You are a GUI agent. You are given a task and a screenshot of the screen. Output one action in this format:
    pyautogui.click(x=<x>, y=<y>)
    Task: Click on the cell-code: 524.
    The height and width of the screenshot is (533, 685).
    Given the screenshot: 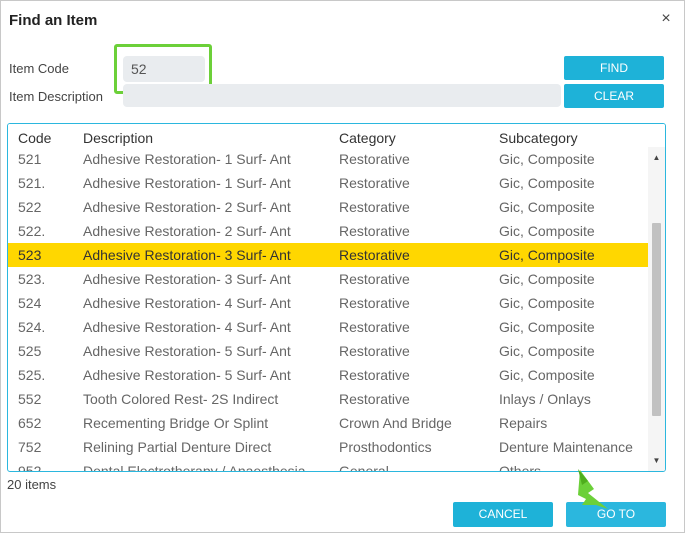 What is the action you would take?
    pyautogui.click(x=32, y=327)
    